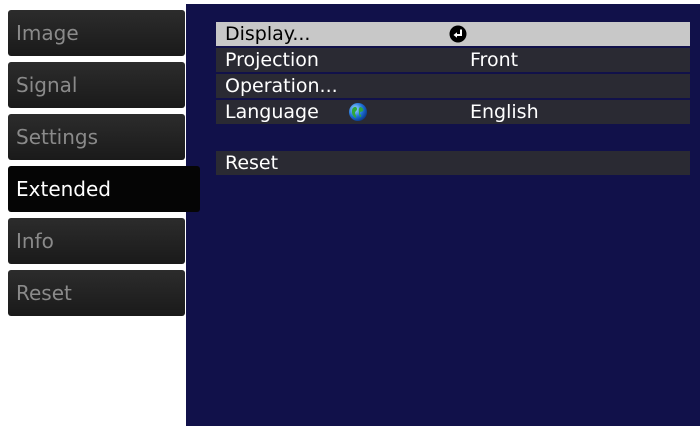 Image resolution: width=700 pixels, height=426 pixels. What do you see at coordinates (96, 293) in the screenshot?
I see `sidebar-item-reset: Reset` at bounding box center [96, 293].